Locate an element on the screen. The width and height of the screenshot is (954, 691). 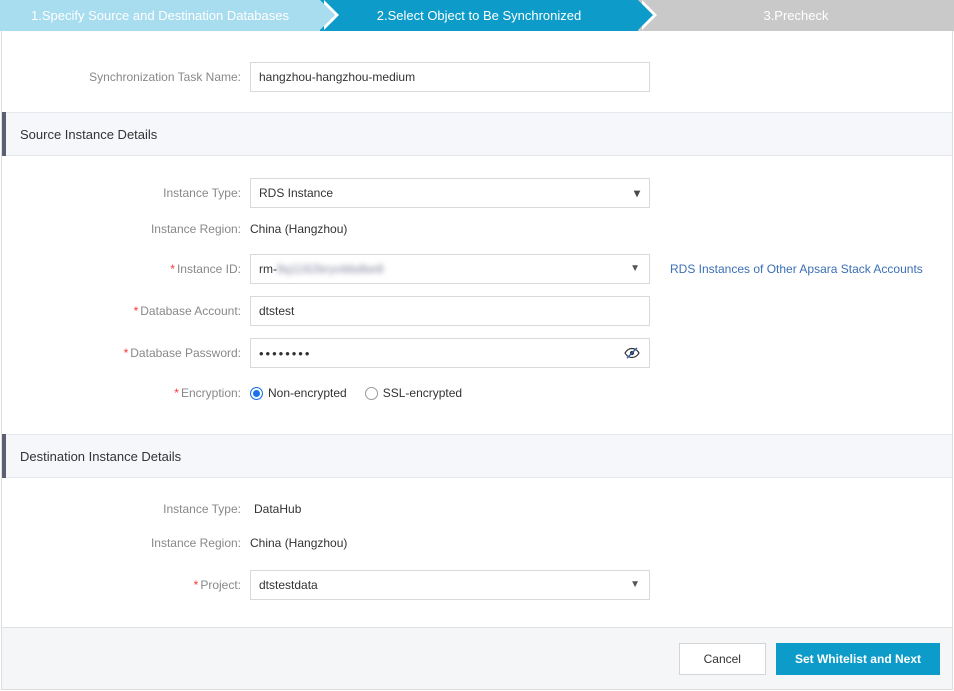
source-encryption-row: * Encryption: Non-encrypted SSL-encrypted is located at coordinates (477, 393).